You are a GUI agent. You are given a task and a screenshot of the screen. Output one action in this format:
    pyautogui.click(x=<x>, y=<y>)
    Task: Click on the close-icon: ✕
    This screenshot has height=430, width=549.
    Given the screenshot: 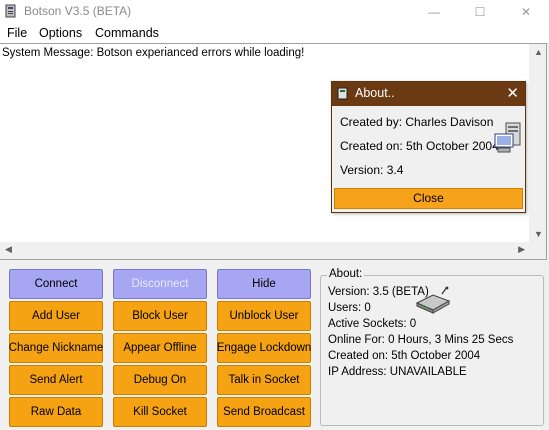 What is the action you would take?
    pyautogui.click(x=526, y=11)
    